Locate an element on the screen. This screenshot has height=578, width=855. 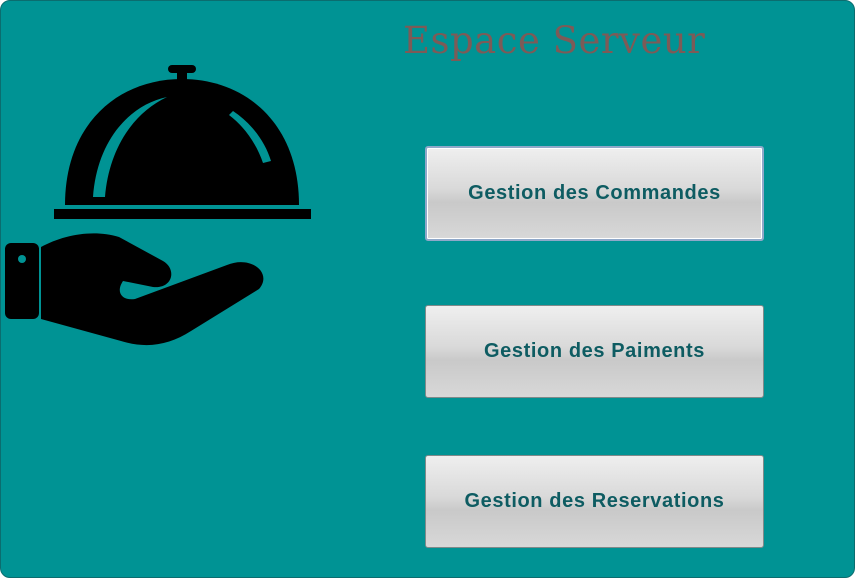
manage-payments-button: Gestion des Paiments is located at coordinates (594, 351).